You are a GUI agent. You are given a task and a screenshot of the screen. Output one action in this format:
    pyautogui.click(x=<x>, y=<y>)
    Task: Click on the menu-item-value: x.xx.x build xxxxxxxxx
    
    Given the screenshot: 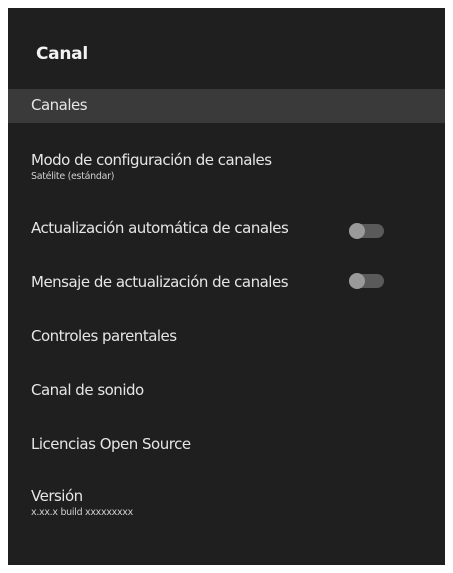 What is the action you would take?
    pyautogui.click(x=82, y=512)
    